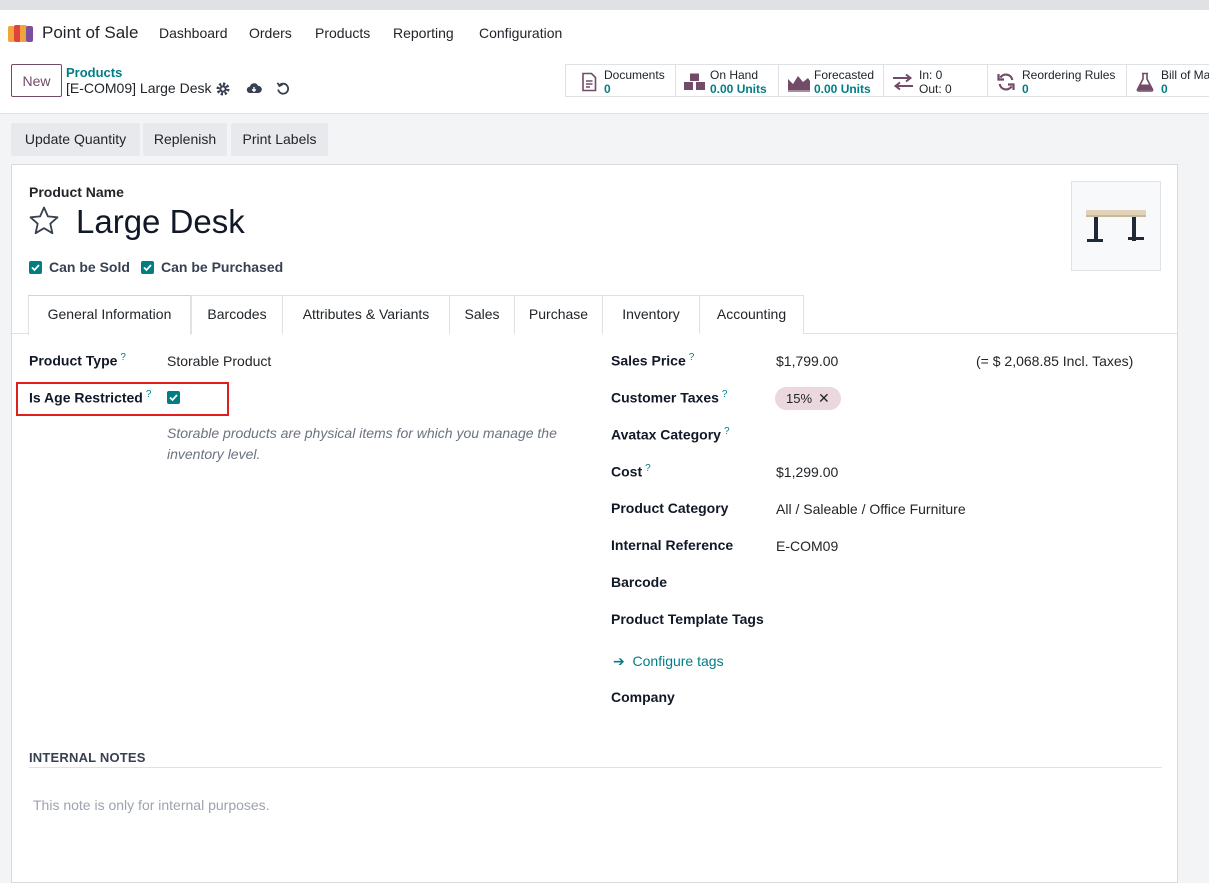 This screenshot has width=1209, height=883. Describe the element at coordinates (77, 360) in the screenshot. I see `product-type-label: Product Type?` at that location.